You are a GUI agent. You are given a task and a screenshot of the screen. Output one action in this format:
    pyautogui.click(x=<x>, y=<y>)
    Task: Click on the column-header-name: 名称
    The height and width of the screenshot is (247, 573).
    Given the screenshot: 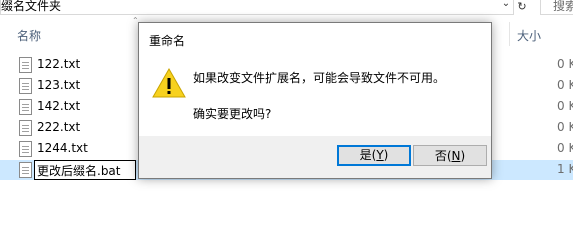 What is the action you would take?
    pyautogui.click(x=29, y=35)
    